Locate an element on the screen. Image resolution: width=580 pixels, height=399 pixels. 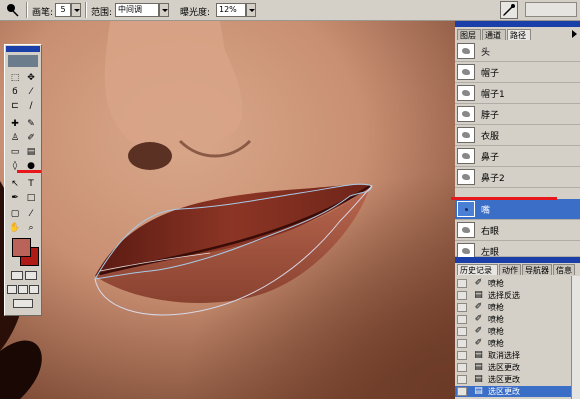
type-tool-icon: T is located at coordinates (31, 184).